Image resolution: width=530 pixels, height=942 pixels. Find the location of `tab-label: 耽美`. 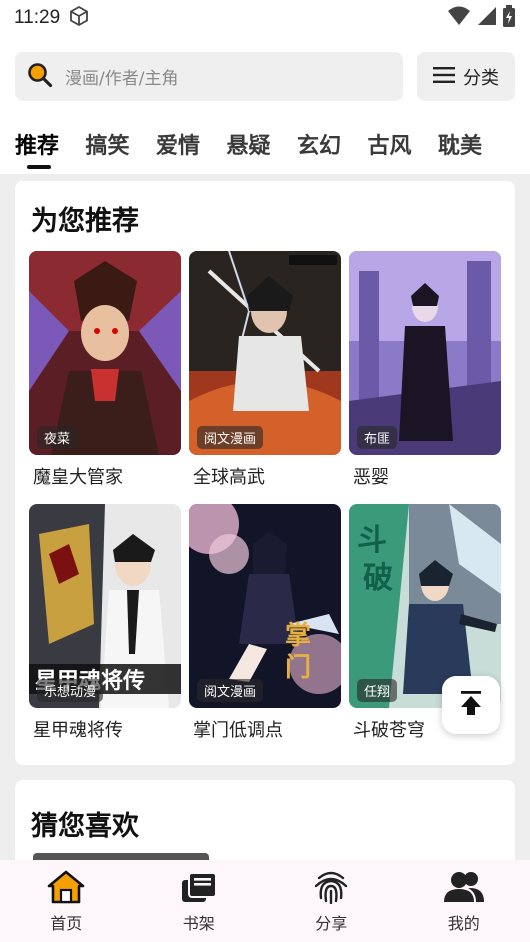

tab-label: 耽美 is located at coordinates (460, 146).